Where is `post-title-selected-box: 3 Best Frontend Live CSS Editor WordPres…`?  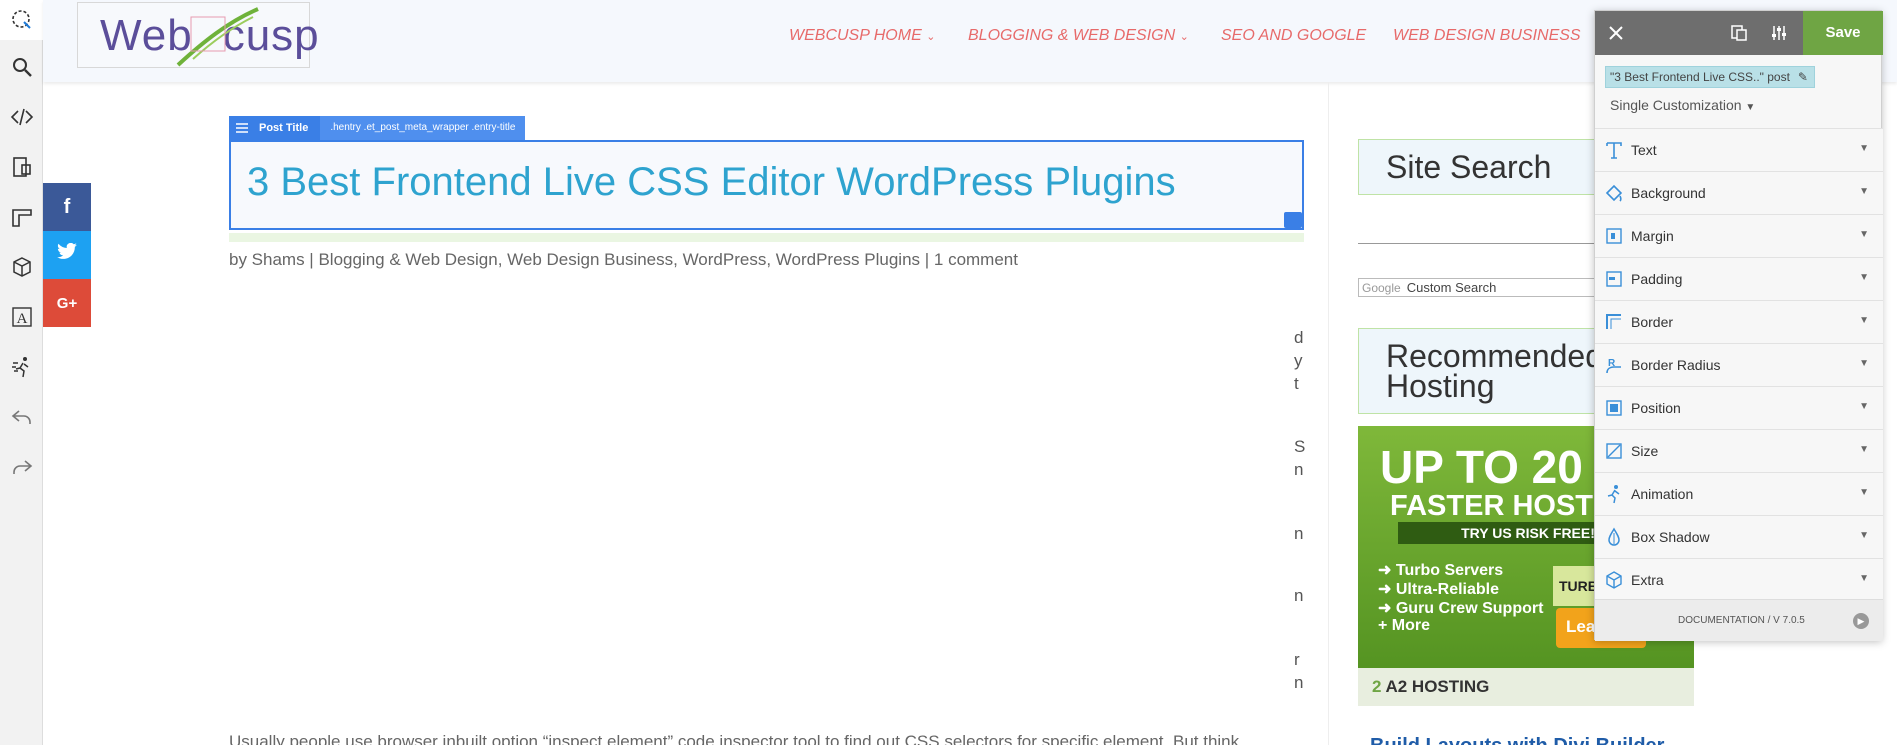
post-title-selected-box: 3 Best Frontend Live CSS Editor WordPres… is located at coordinates (766, 185).